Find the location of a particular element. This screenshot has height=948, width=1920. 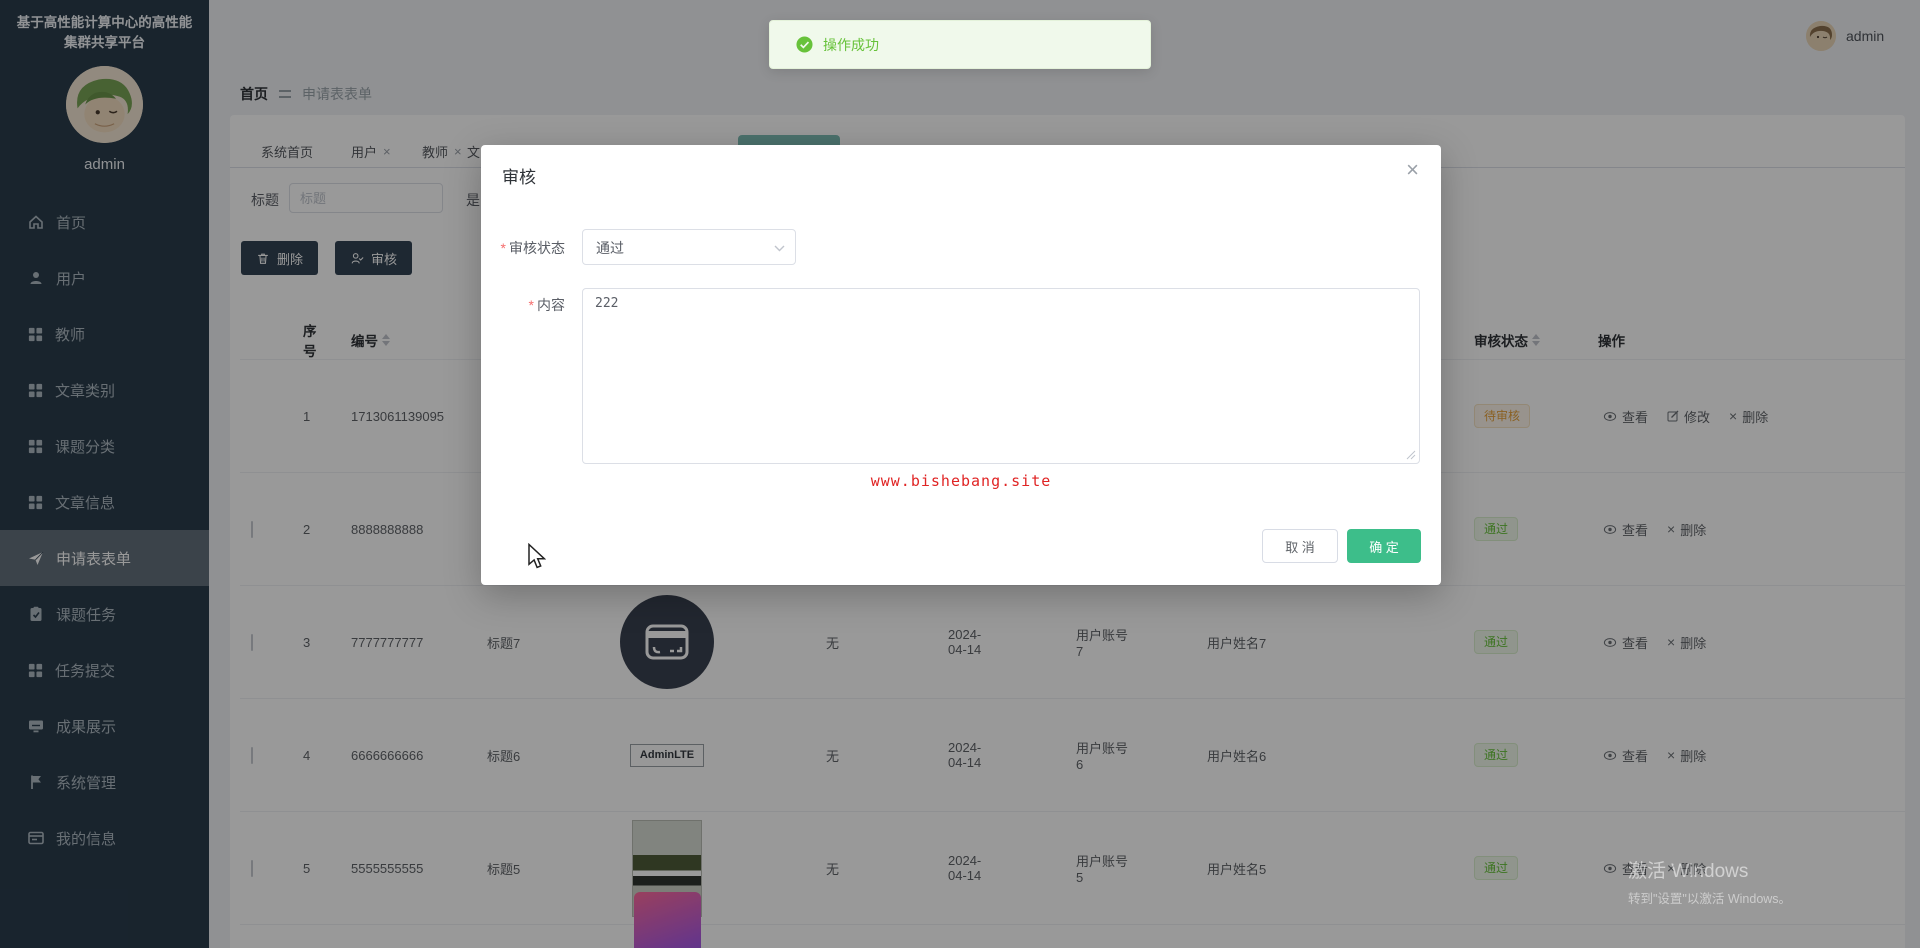

success-check-icon is located at coordinates (804, 44).